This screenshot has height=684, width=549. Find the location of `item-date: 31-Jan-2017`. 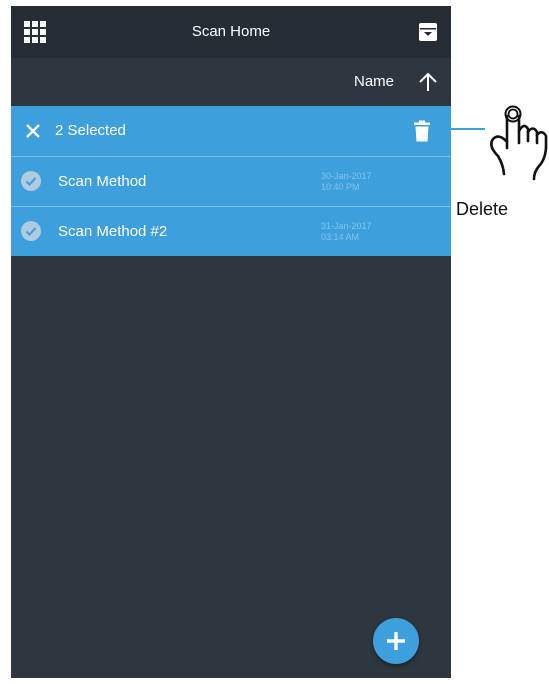

item-date: 31-Jan-2017 is located at coordinates (346, 226).